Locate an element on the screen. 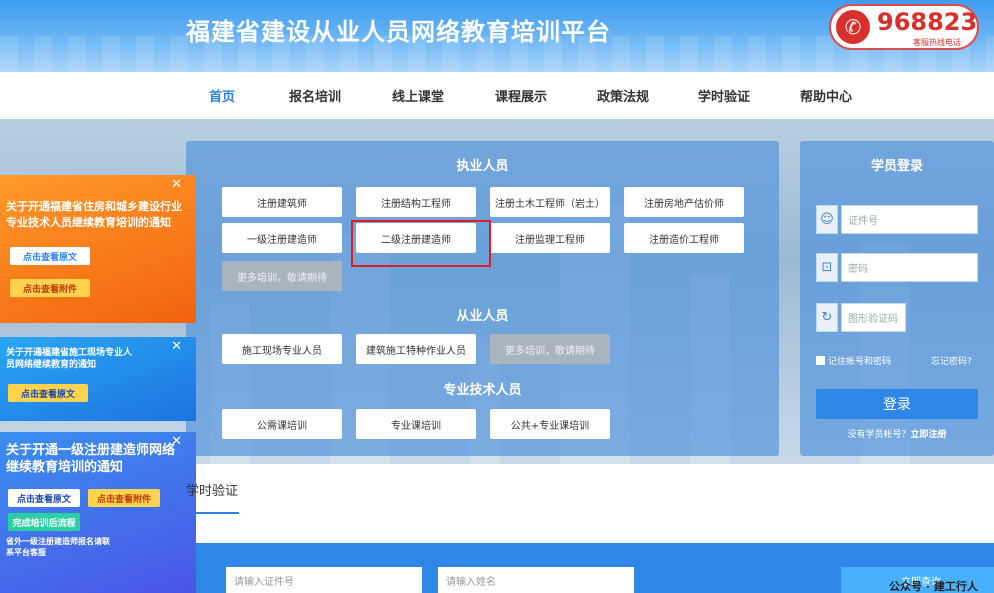 This screenshot has height=593, width=994. nav-policy: 政策法规 is located at coordinates (623, 95).